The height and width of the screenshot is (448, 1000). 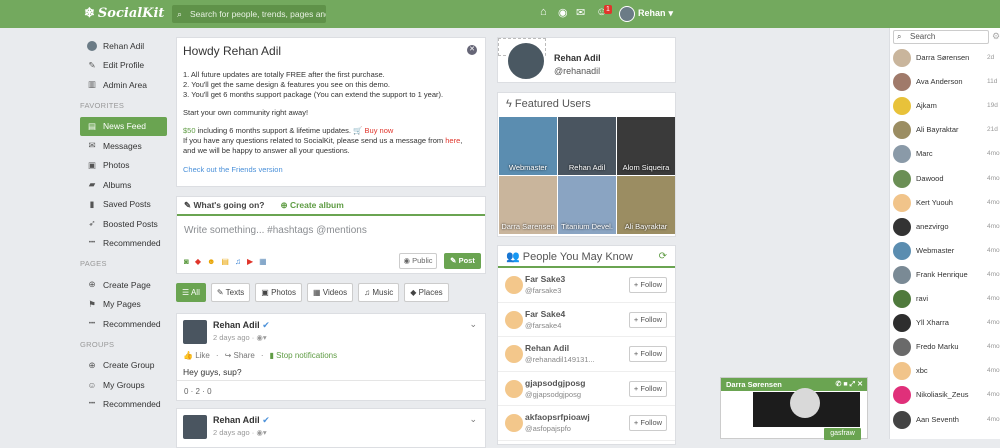 What do you see at coordinates (945, 395) in the screenshot?
I see `chat-contact: Nikoliasik_Zeus 4mo` at bounding box center [945, 395].